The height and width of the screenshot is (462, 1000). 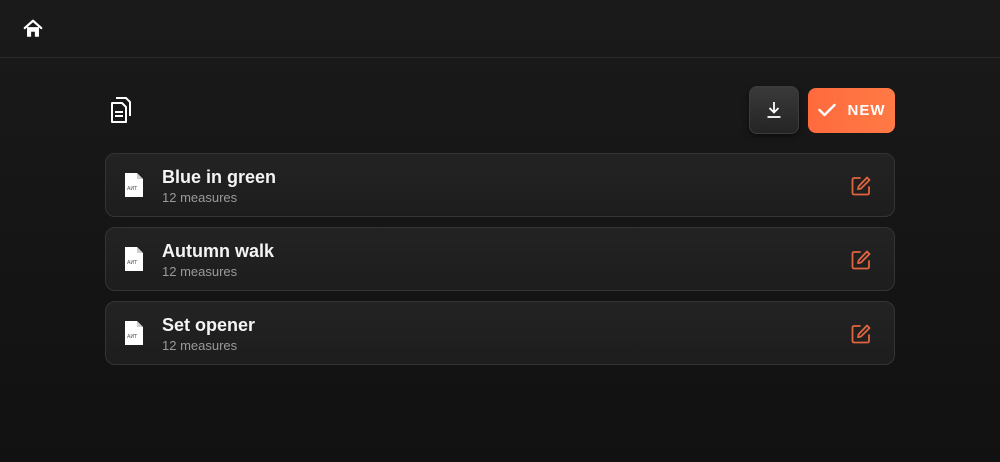 What do you see at coordinates (500, 185) in the screenshot?
I see `list-item: AИT Blue in green 12 measures` at bounding box center [500, 185].